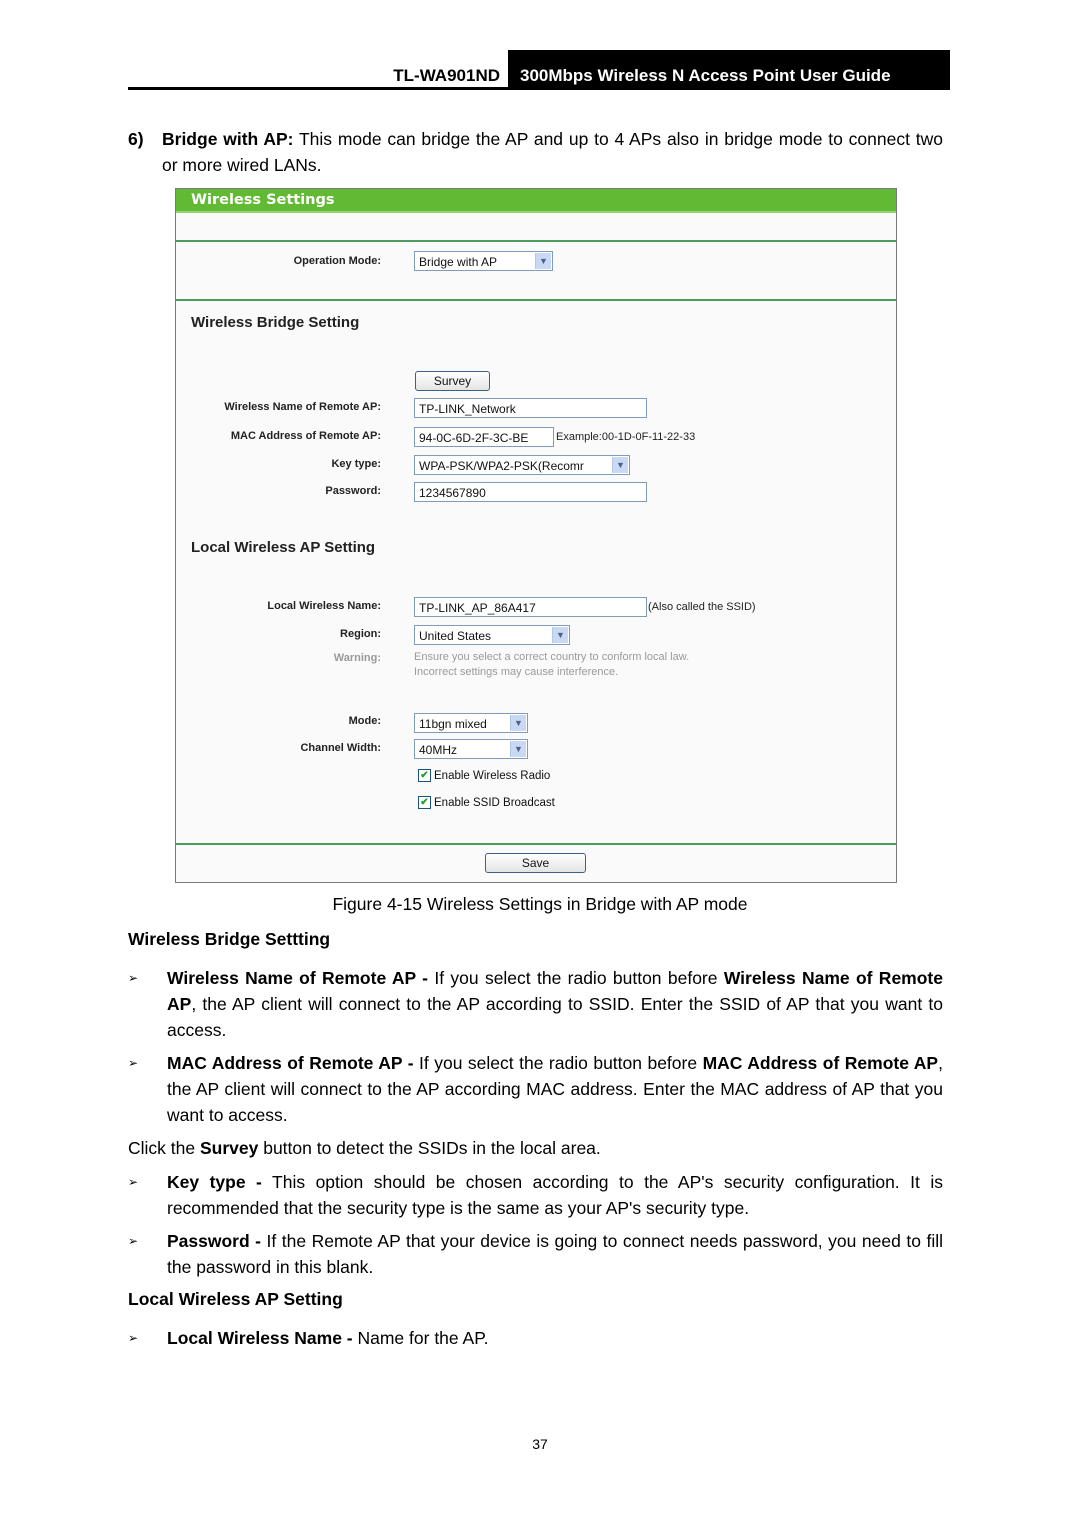 This screenshot has width=1080, height=1527. What do you see at coordinates (535, 1338) in the screenshot?
I see `bullet-local-name: ➢ Local Wireless Name - Name for the AP.` at bounding box center [535, 1338].